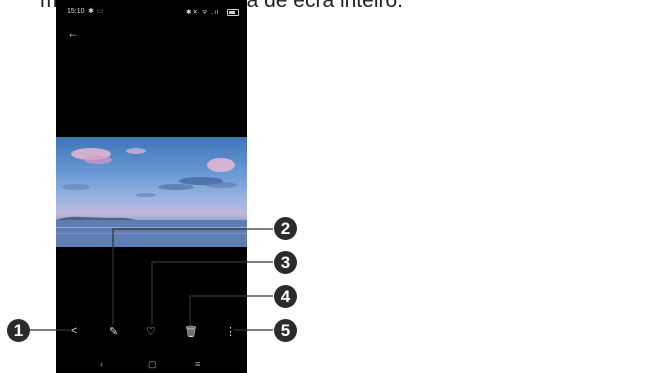 This screenshot has height=373, width=651. I want to click on callout-3: 3, so click(285, 262).